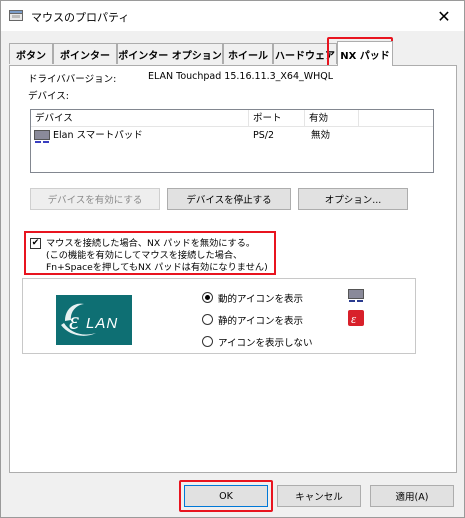 The height and width of the screenshot is (518, 465). I want to click on column-header-port: ポート, so click(277, 118).